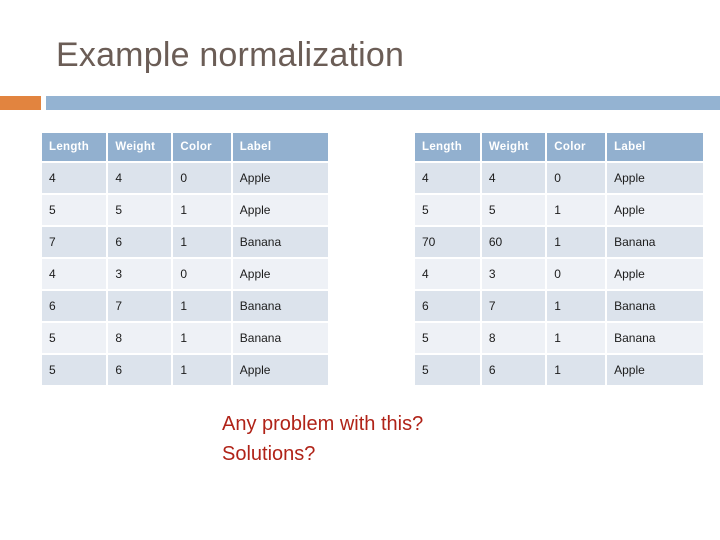 This screenshot has height=540, width=720. What do you see at coordinates (269, 454) in the screenshot?
I see `question-line-2: Solutions?` at bounding box center [269, 454].